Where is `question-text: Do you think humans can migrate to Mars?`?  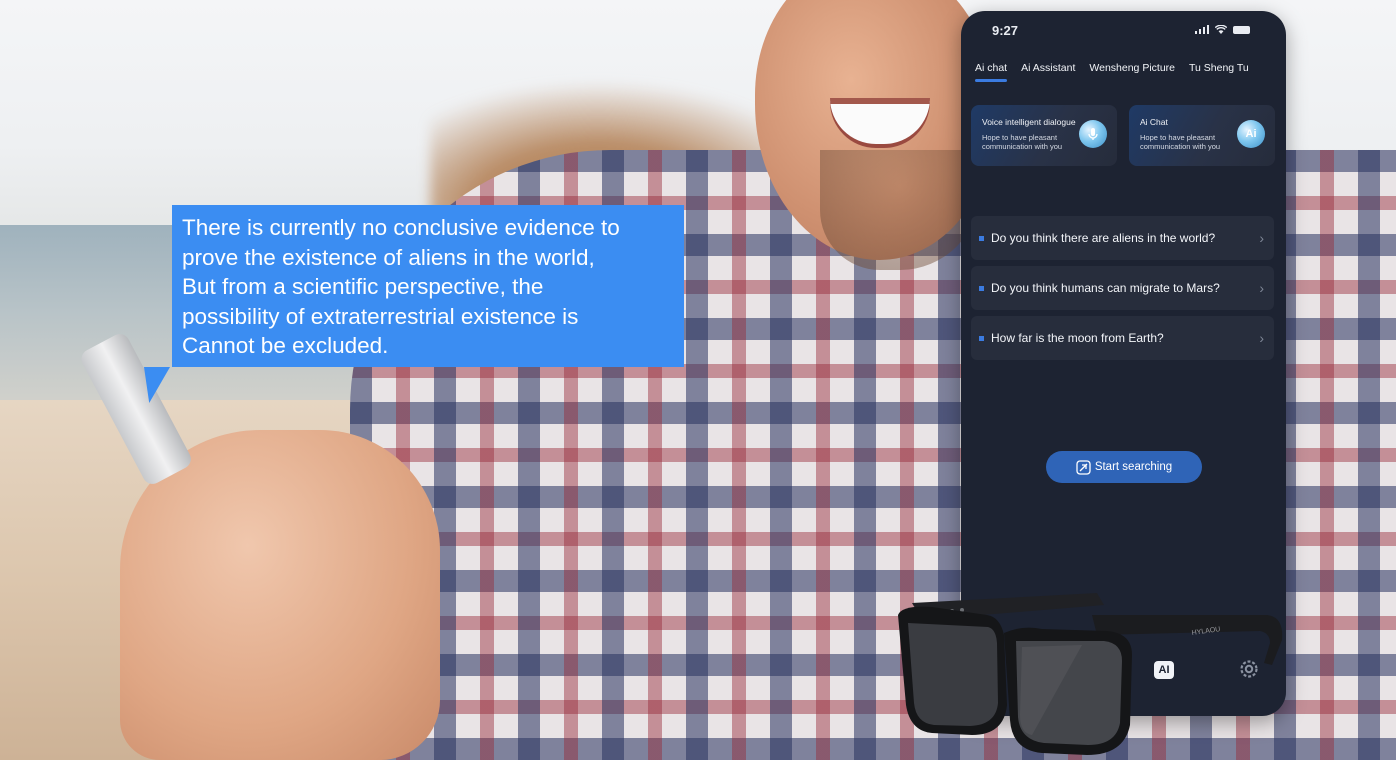 question-text: Do you think humans can migrate to Mars? is located at coordinates (1105, 288).